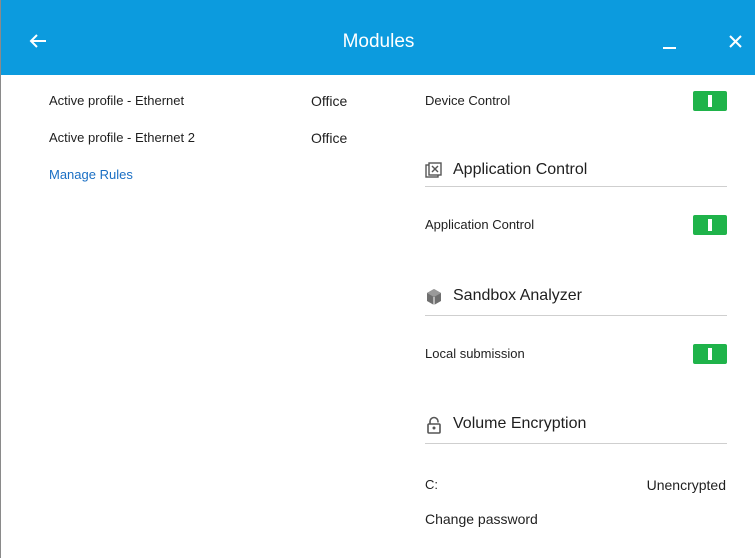  What do you see at coordinates (517, 295) in the screenshot?
I see `sandbox-analyzer-section-title: Sandbox Analyzer` at bounding box center [517, 295].